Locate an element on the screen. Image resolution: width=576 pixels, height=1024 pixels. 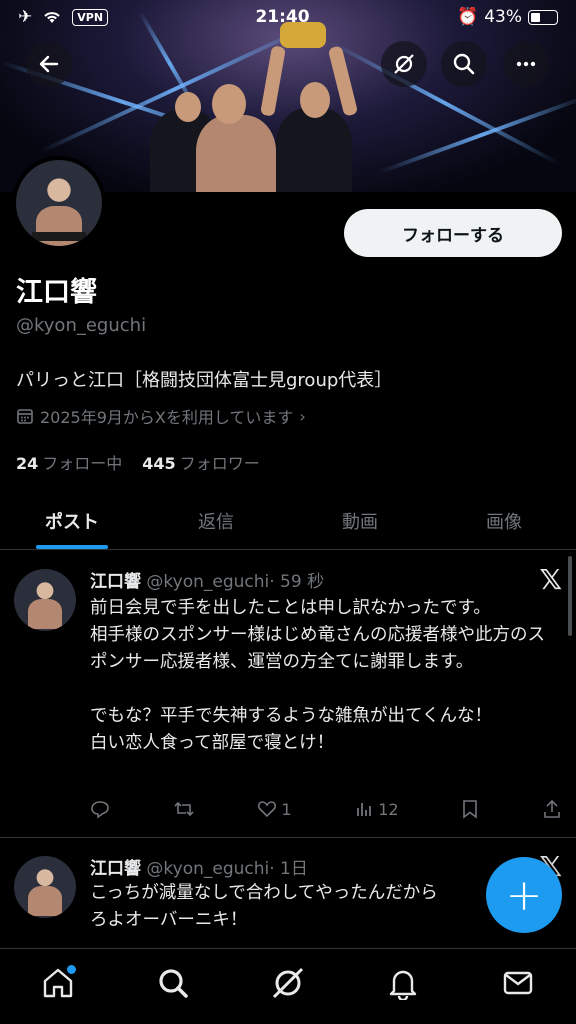
messages-icon is located at coordinates (518, 982).